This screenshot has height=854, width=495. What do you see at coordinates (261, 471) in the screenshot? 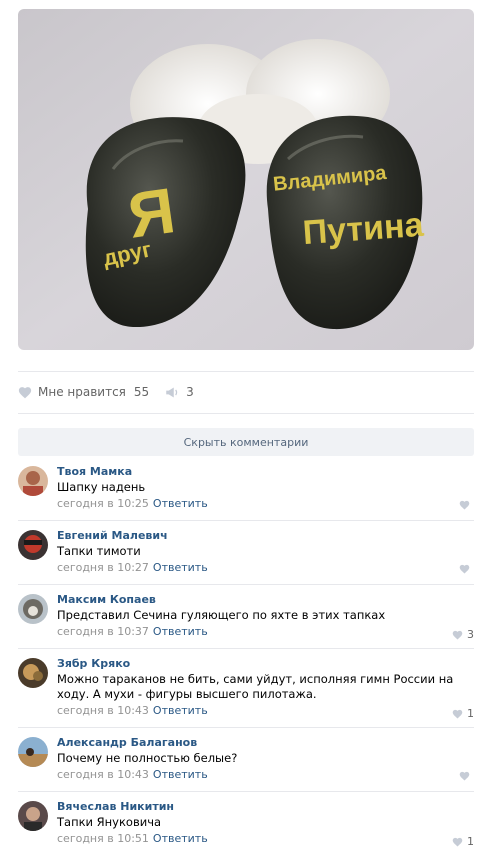
I see `comment-author: Твоя Мамка` at bounding box center [261, 471].